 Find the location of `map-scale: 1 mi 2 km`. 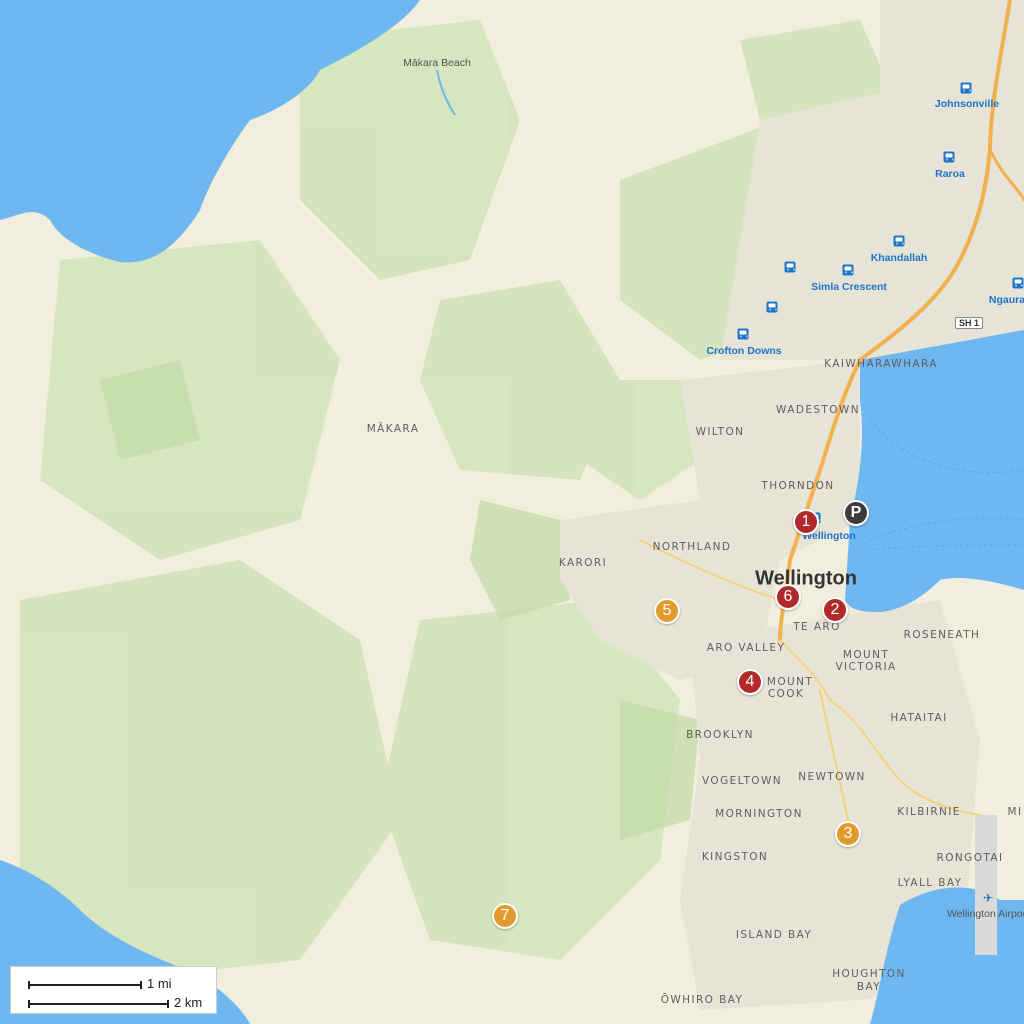

map-scale: 1 mi 2 km is located at coordinates (113, 990).